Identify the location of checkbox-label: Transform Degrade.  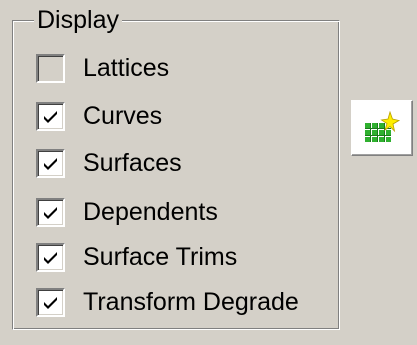
(191, 301).